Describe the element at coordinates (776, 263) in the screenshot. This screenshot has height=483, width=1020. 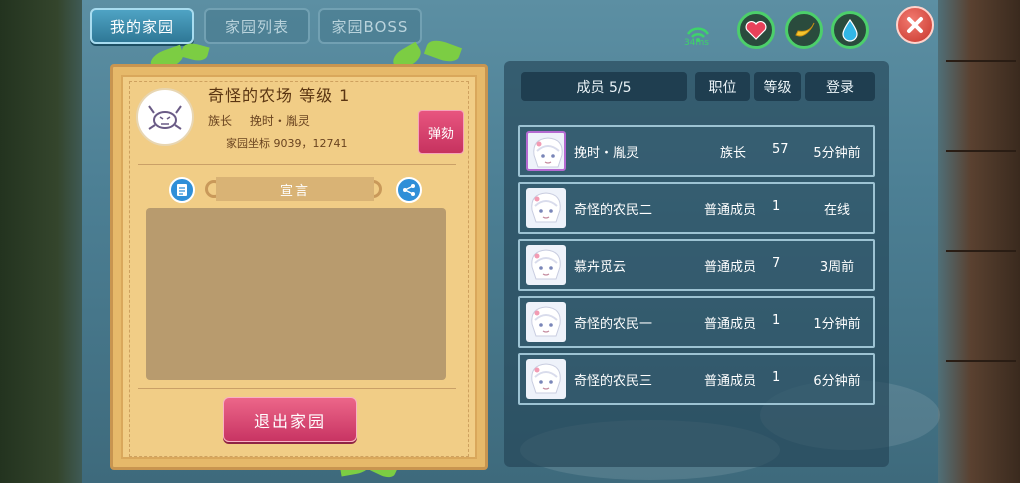
I see `member-level: 7` at that location.